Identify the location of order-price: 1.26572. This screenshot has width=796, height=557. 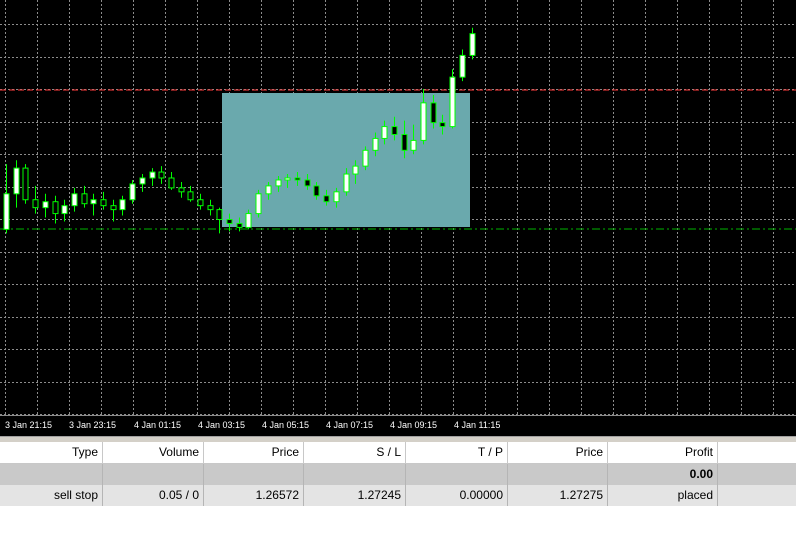
(254, 495).